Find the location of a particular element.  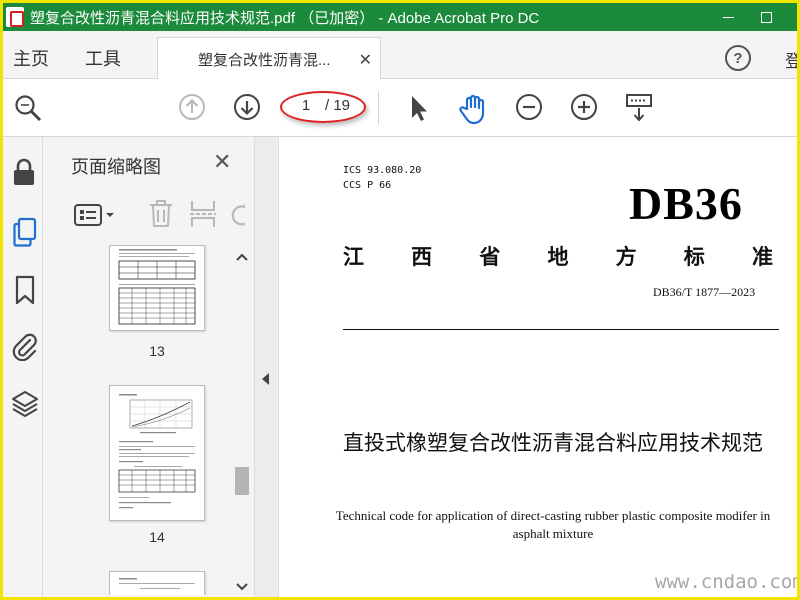

panel-title: 页面缩略图 is located at coordinates (116, 167).